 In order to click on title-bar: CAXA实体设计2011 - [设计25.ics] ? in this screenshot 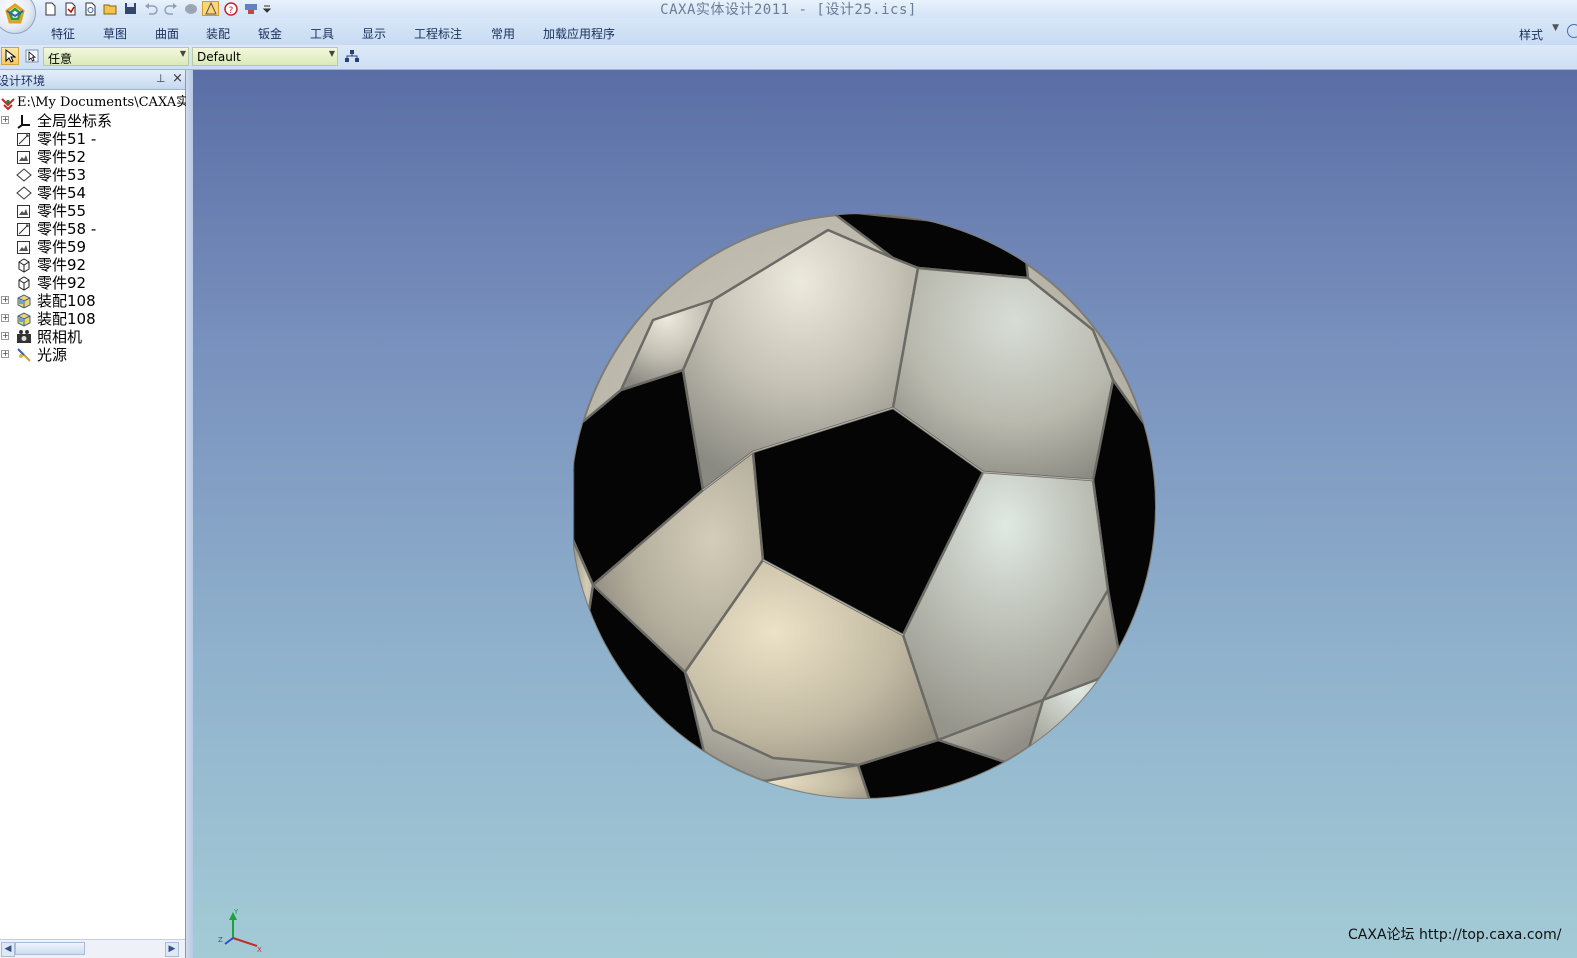, I will do `click(788, 9)`.